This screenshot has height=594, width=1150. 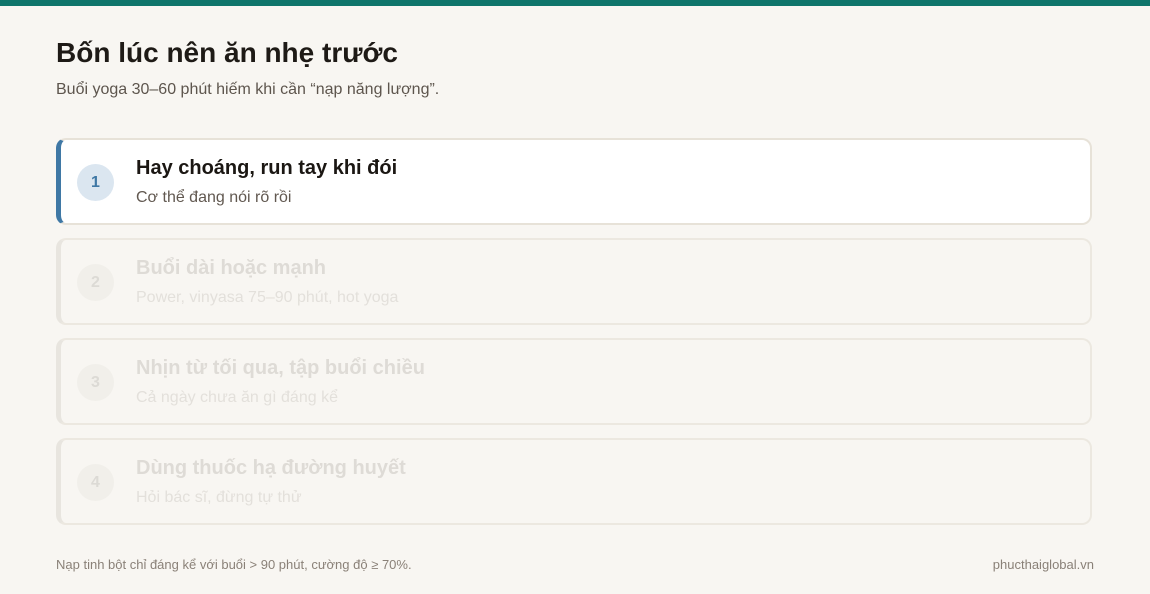 I want to click on step-title: Dùng thuốc hạ đường huyết, so click(x=271, y=468).